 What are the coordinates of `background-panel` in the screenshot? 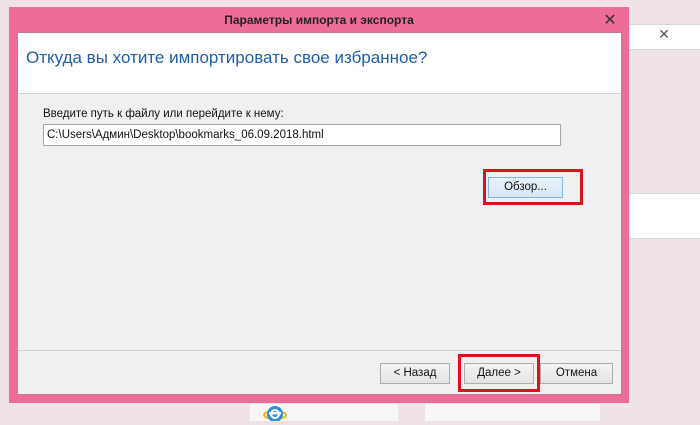 It's located at (665, 216).